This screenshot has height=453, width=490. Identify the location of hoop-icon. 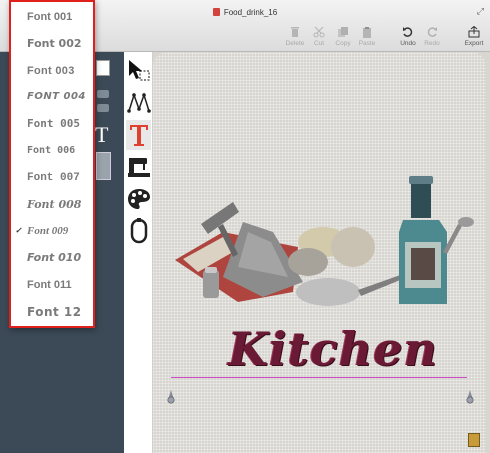
(138, 231).